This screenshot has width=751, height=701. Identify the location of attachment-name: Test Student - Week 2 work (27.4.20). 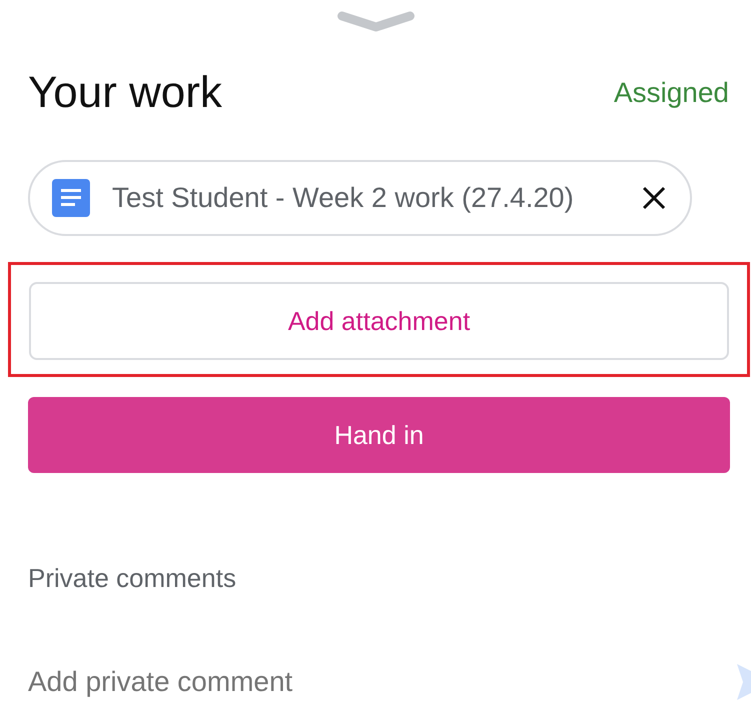
(343, 198).